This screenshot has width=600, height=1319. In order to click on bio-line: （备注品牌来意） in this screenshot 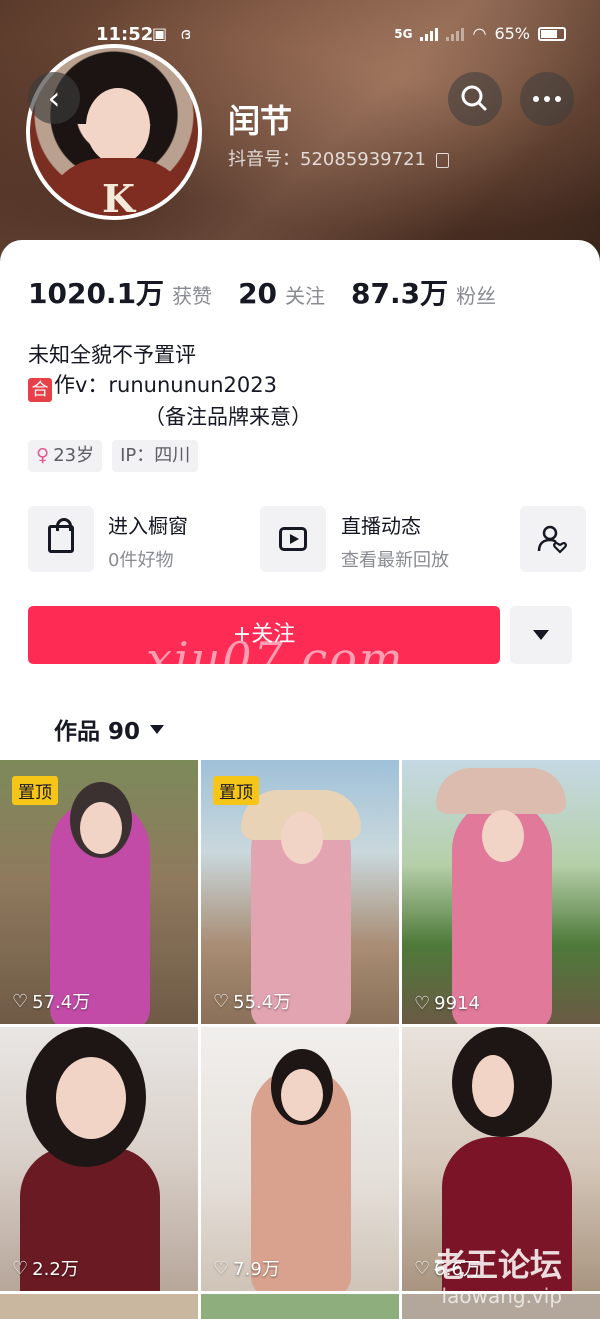, I will do `click(228, 417)`.